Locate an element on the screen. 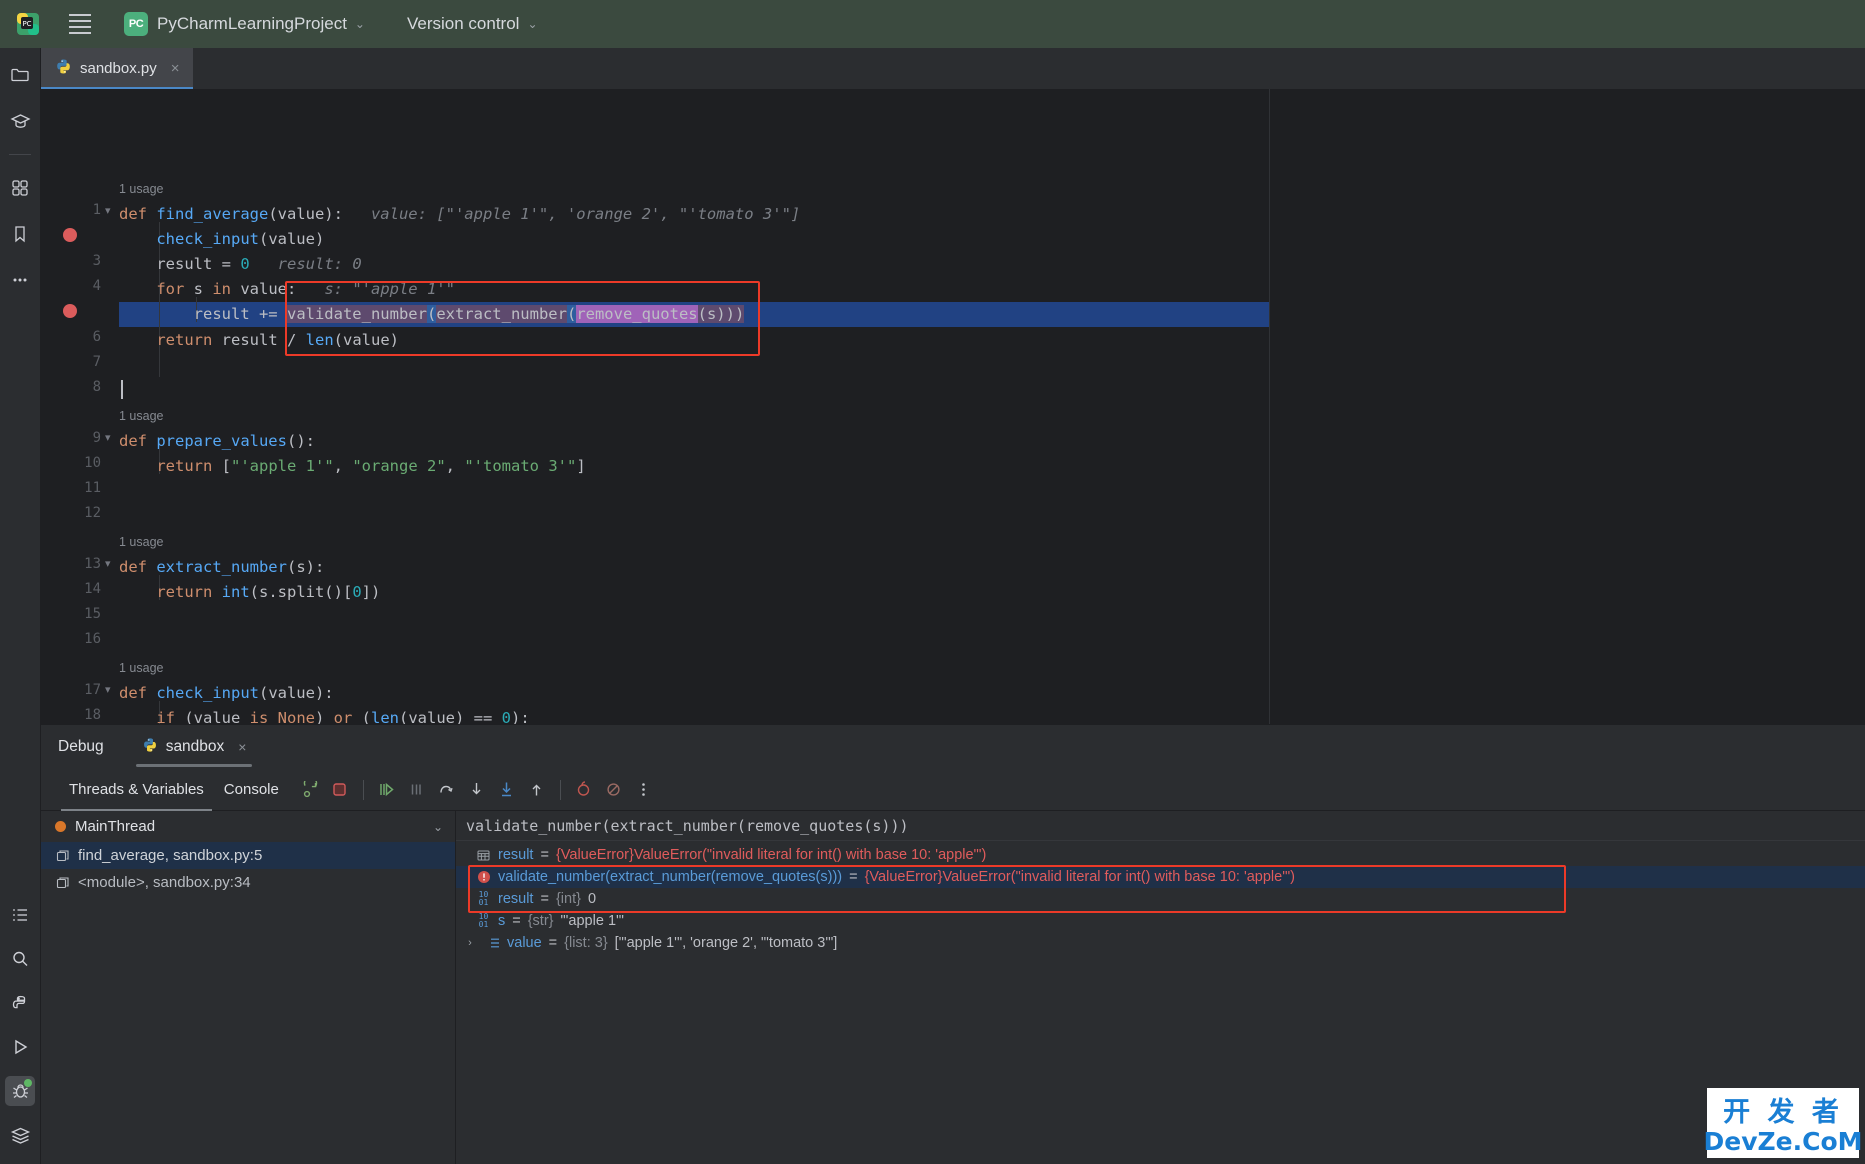  project-name-label: PyCharmLearningProject is located at coordinates (252, 24).